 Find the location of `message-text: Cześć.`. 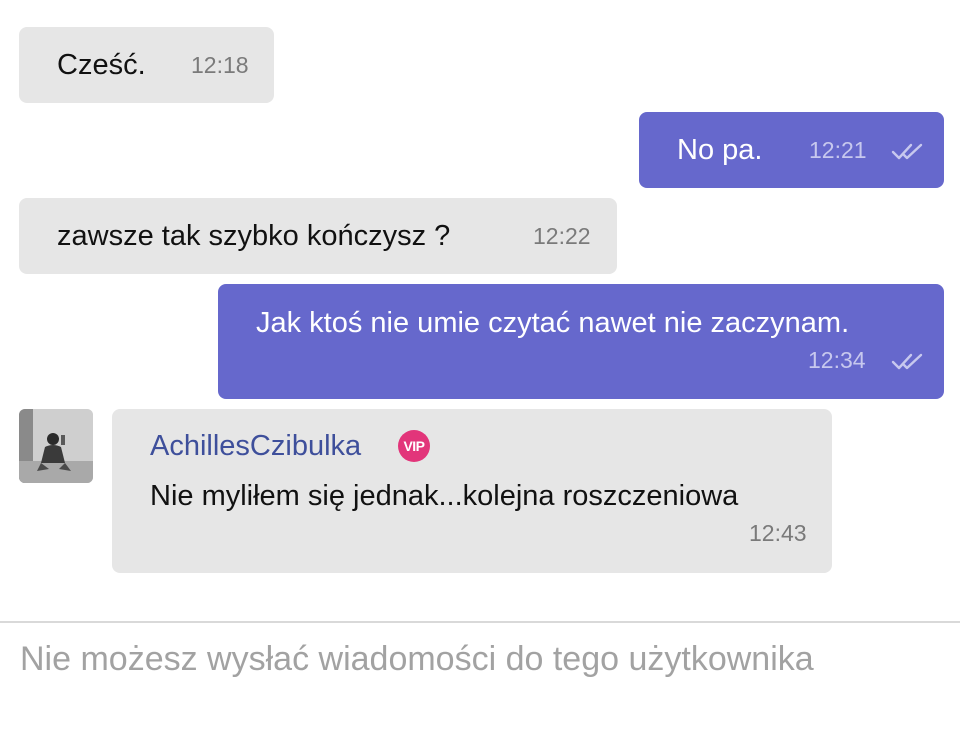

message-text: Cześć. is located at coordinates (101, 65).